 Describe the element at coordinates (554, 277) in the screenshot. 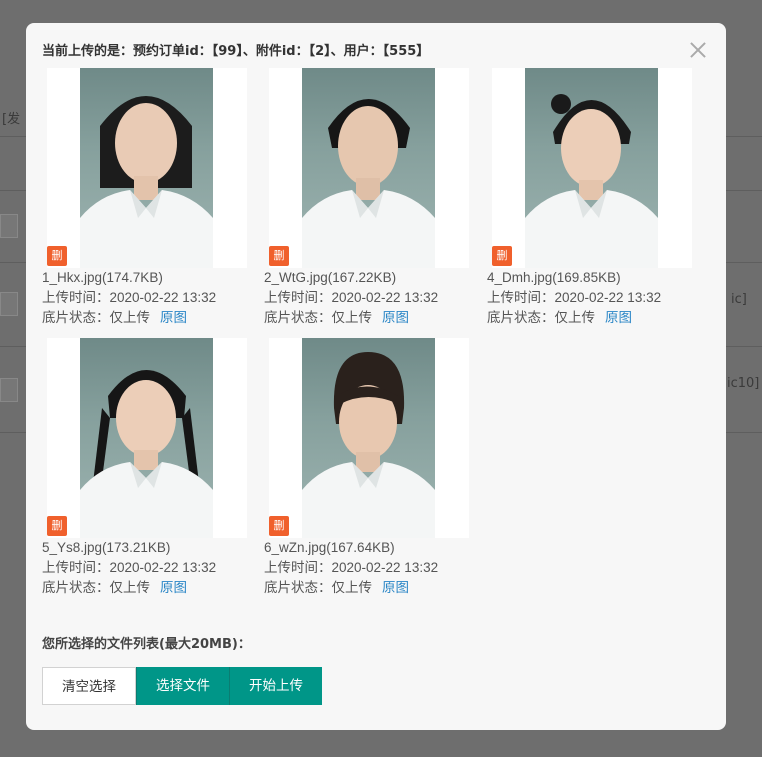

I see `photo-filename: 4_Dmh.jpg(169.85KB)` at that location.